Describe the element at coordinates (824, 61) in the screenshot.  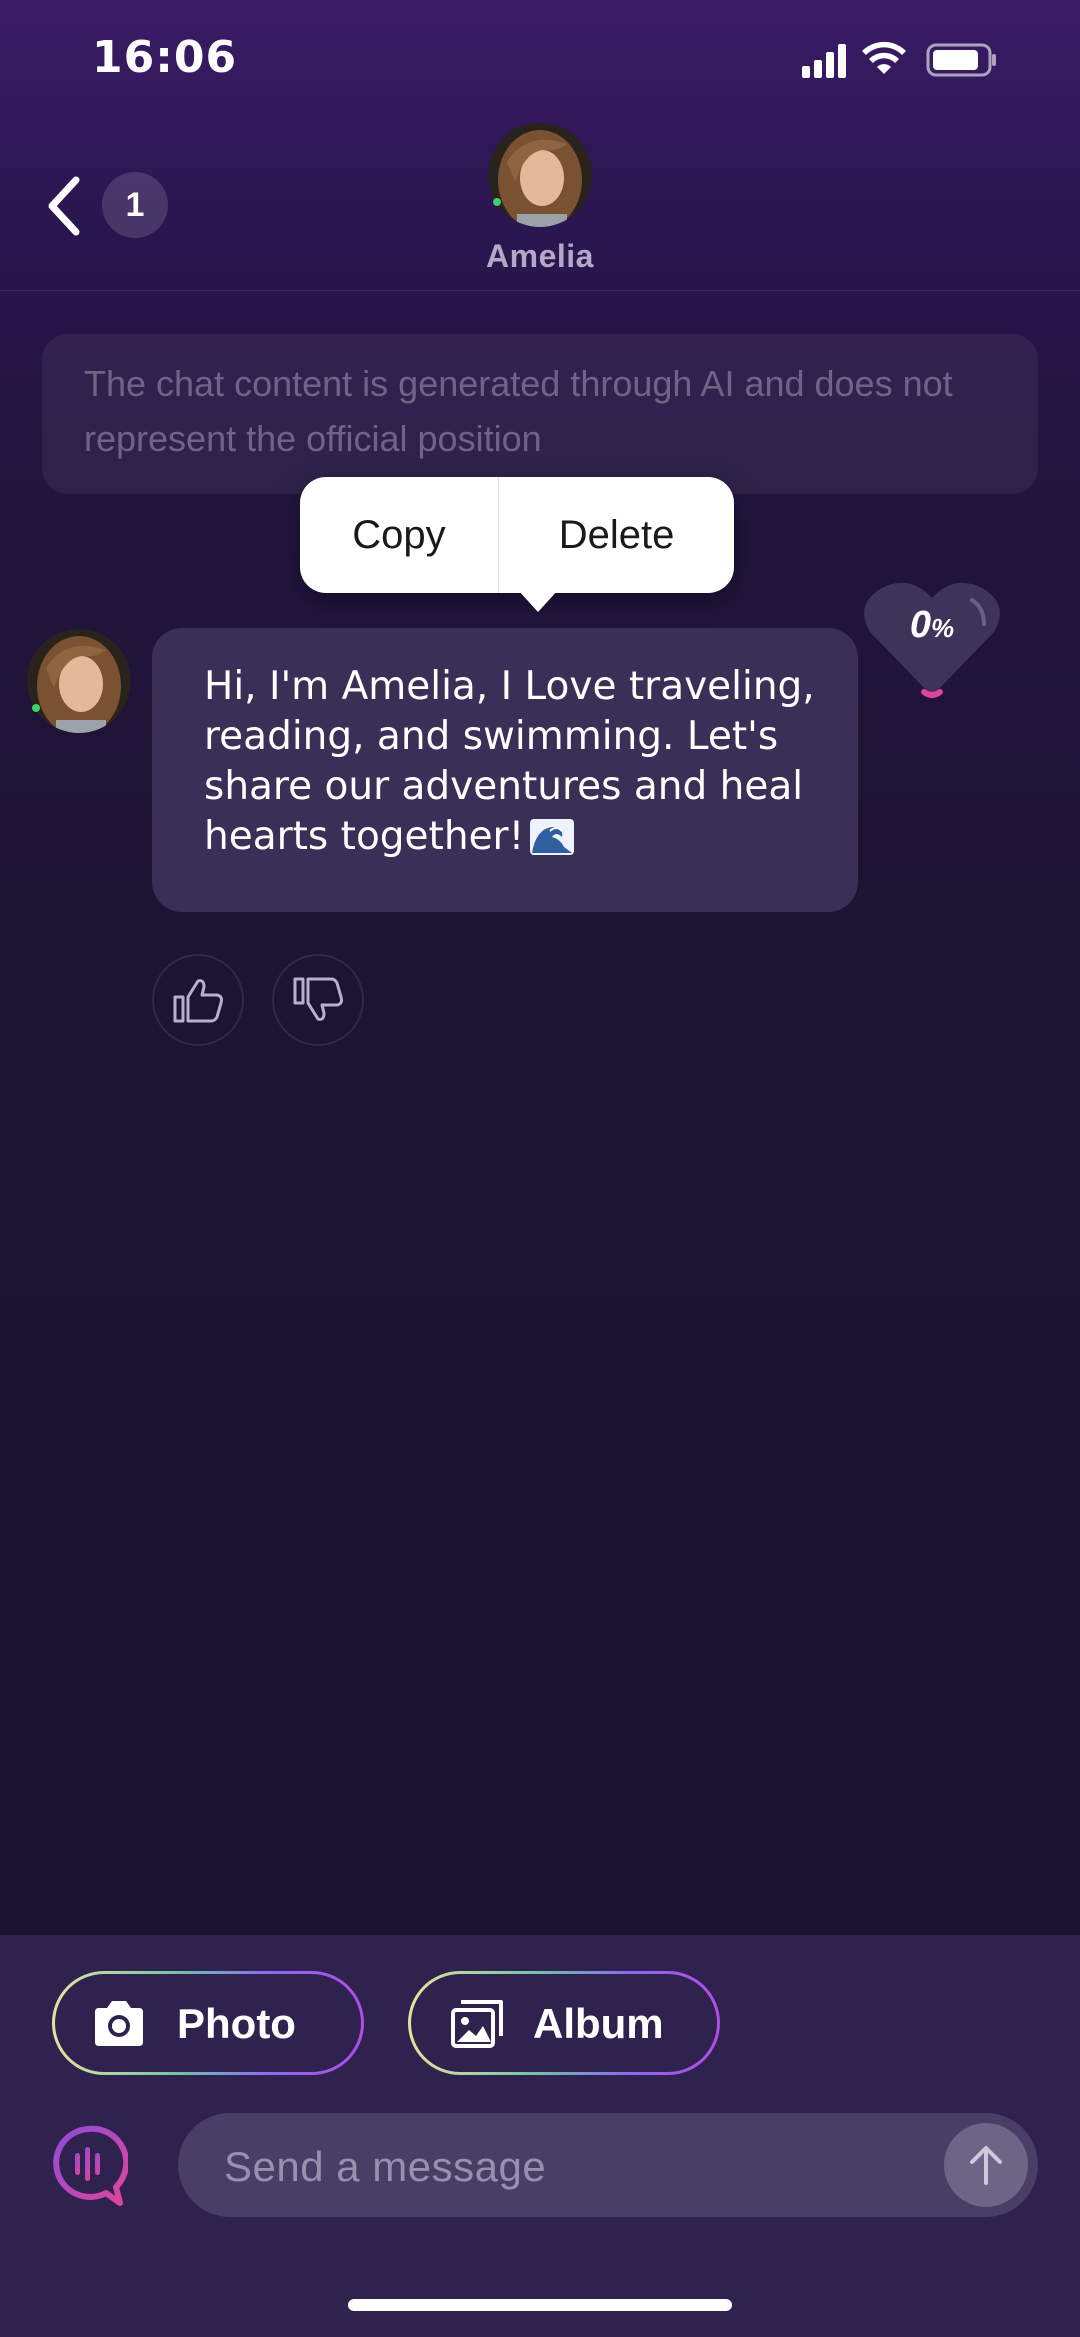
I see `cellular-signal-icon` at that location.